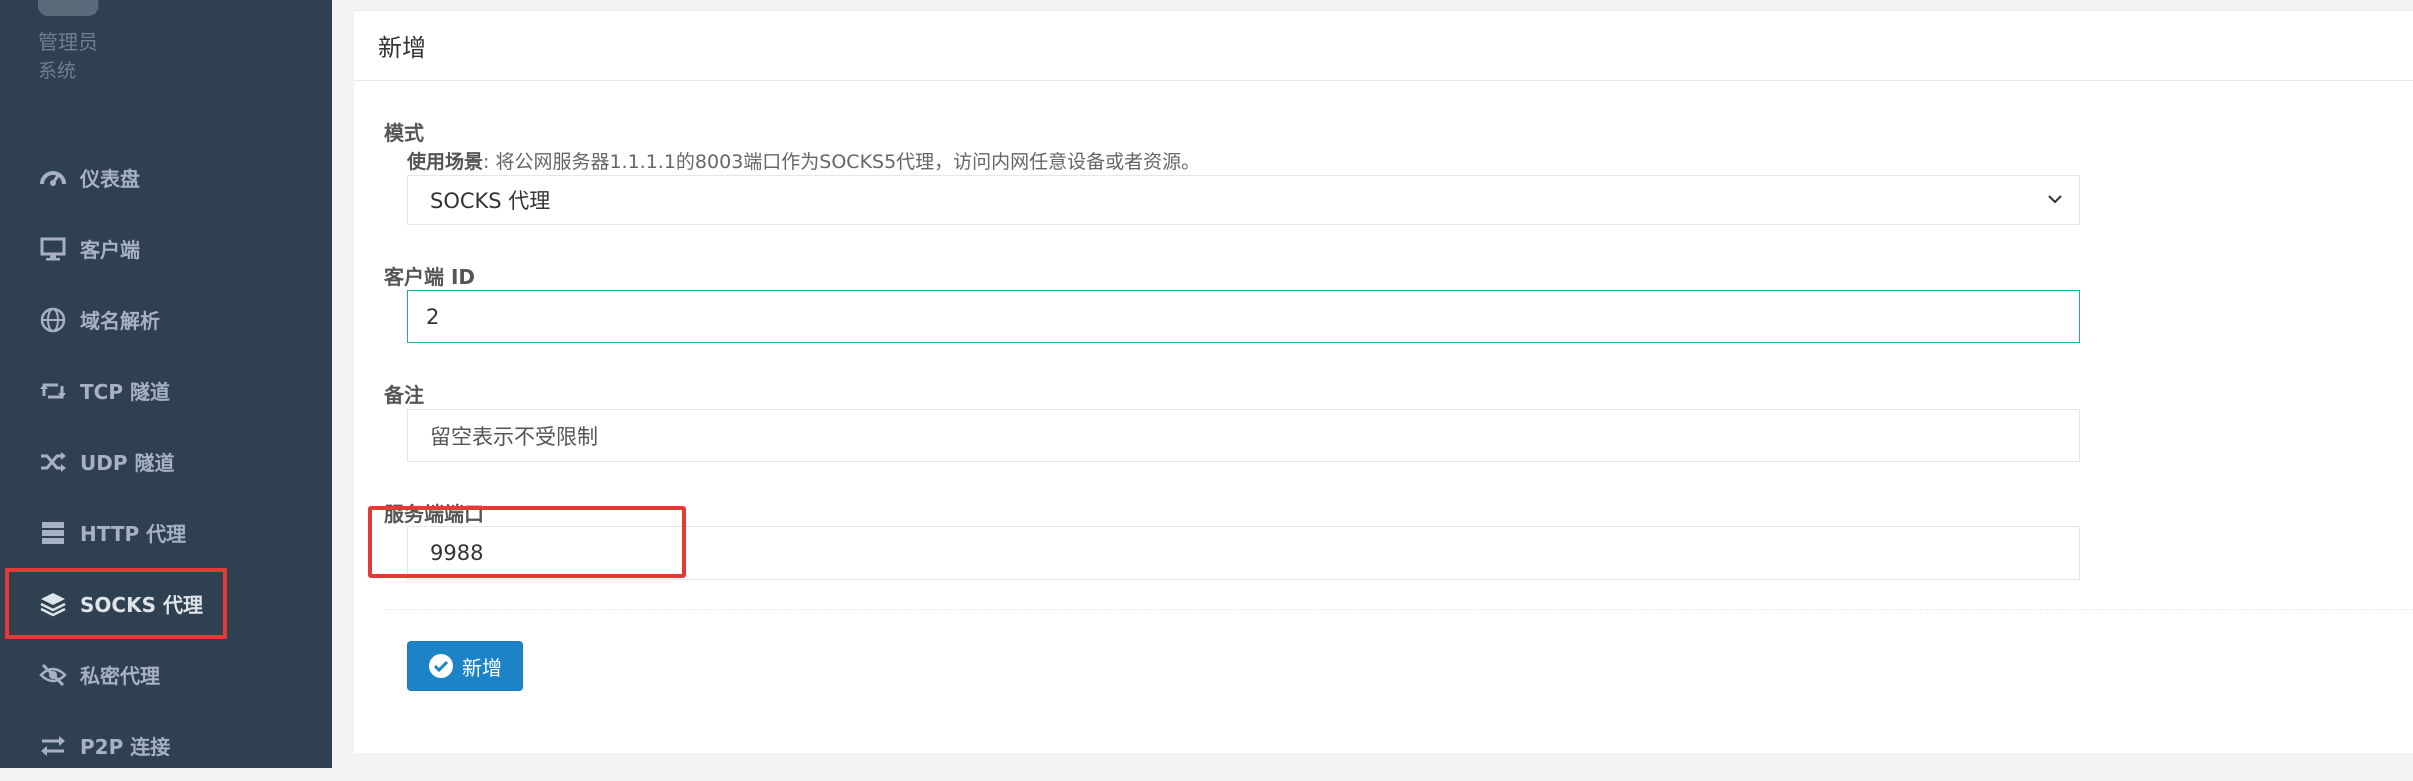 The width and height of the screenshot is (2413, 781). I want to click on remark-placeholder: 留空表示不受限制, so click(514, 436).